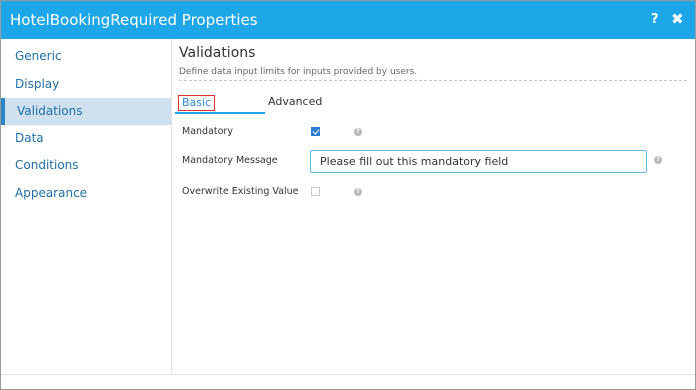 Image resolution: width=696 pixels, height=390 pixels. Describe the element at coordinates (86, 84) in the screenshot. I see `sidebar-item-display: Display` at that location.